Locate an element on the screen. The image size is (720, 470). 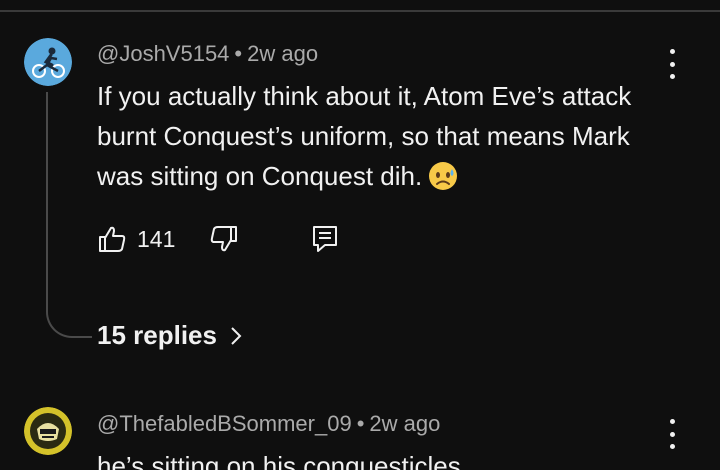
like-button: 141 is located at coordinates (136, 239).